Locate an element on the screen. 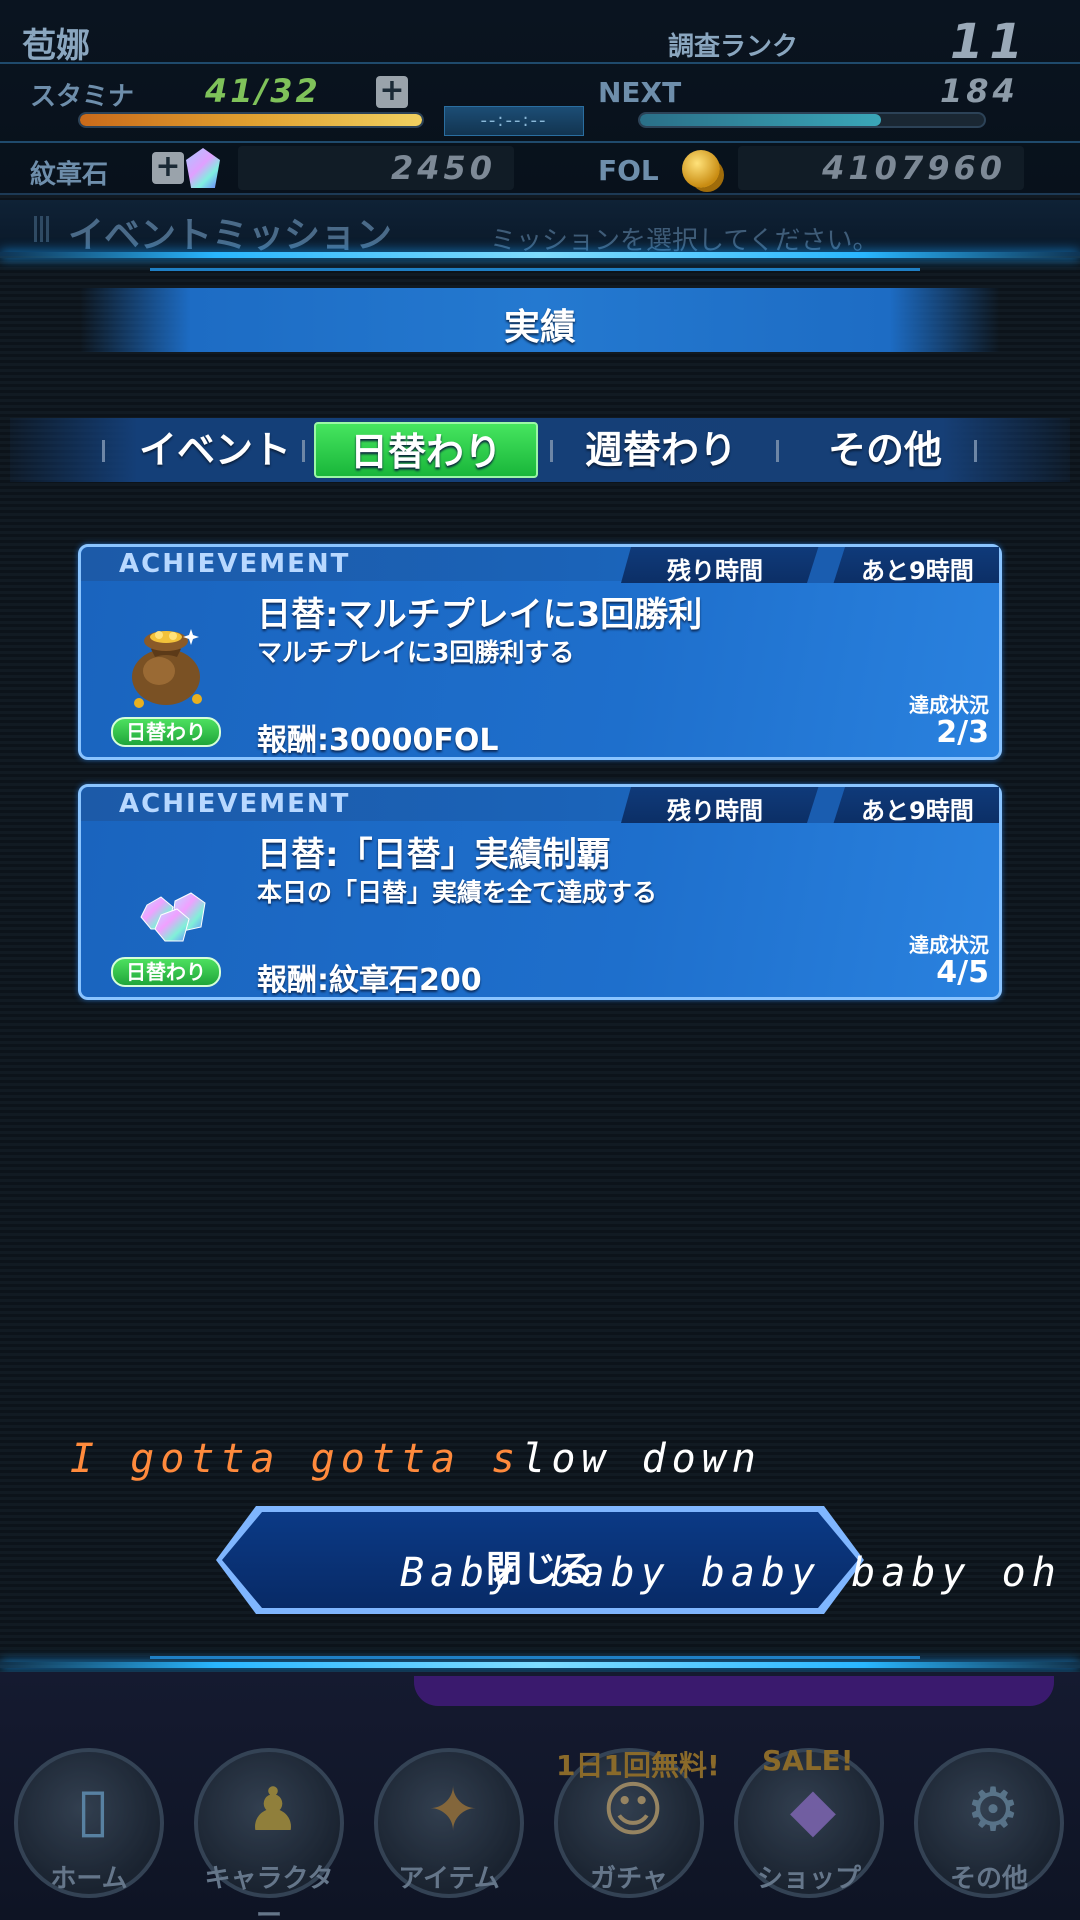 This screenshot has height=1920, width=1080. settings-gear-icon: ⚙ is located at coordinates (993, 1810).